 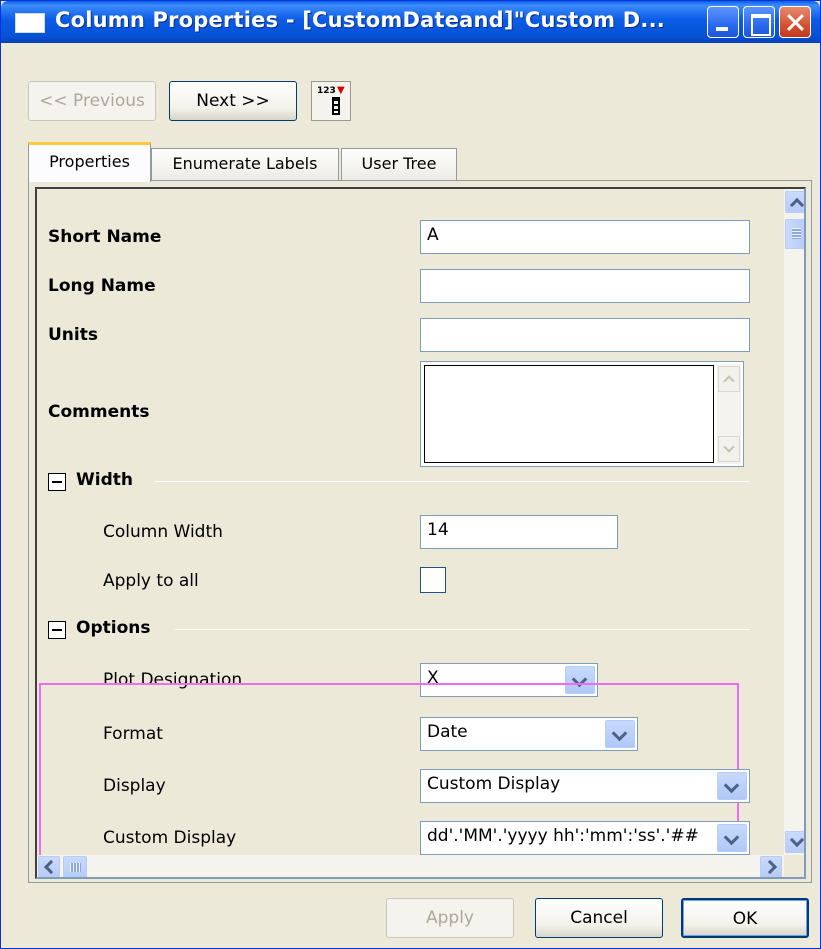 What do you see at coordinates (563, 836) in the screenshot?
I see `custom-display-value: dd'.'MM'.'yyyy hh':'mm':'ss'.'##` at bounding box center [563, 836].